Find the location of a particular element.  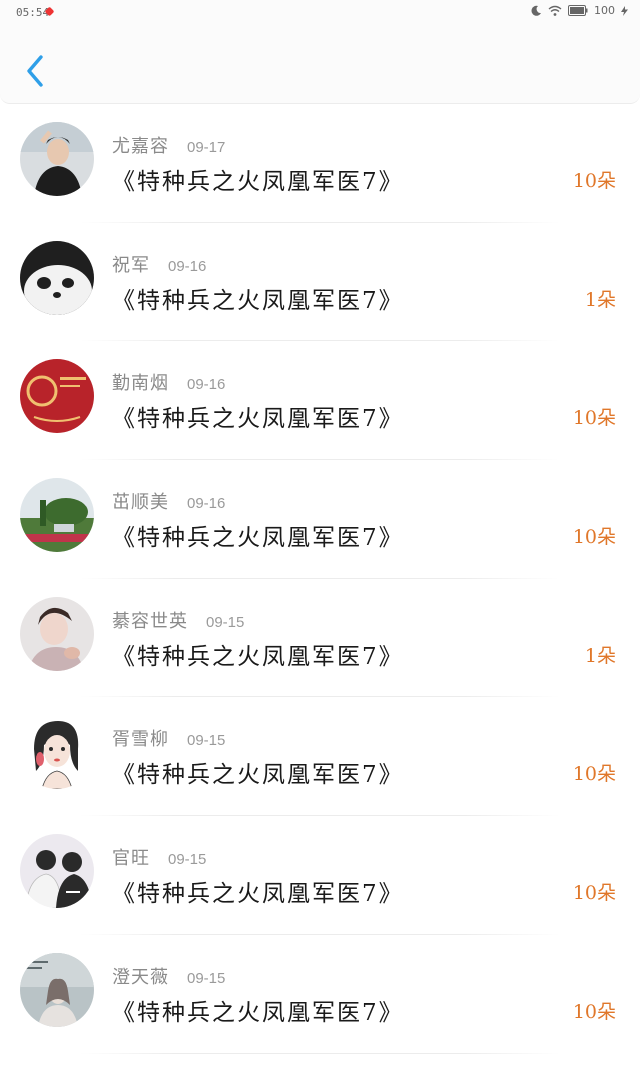

chevron-left-icon is located at coordinates (35, 71).